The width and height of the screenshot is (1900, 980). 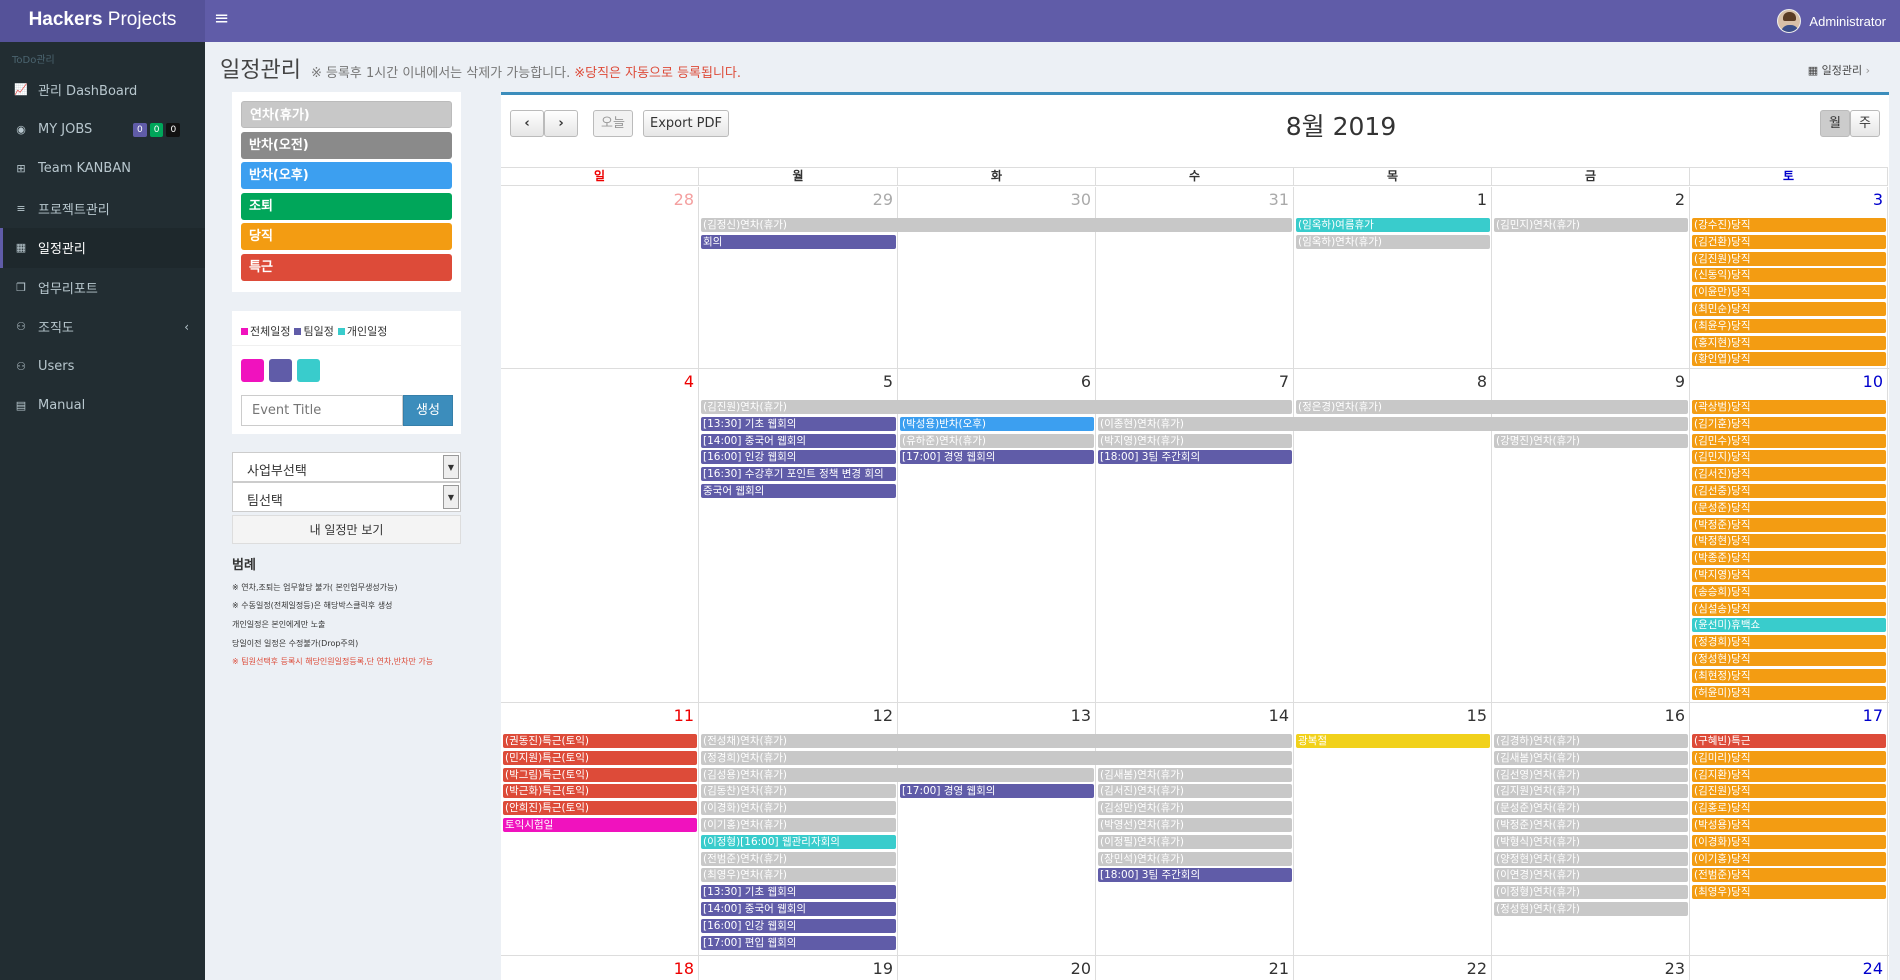 What do you see at coordinates (1789, 774) in the screenshot?
I see `calendar-event: (김지환)당직` at bounding box center [1789, 774].